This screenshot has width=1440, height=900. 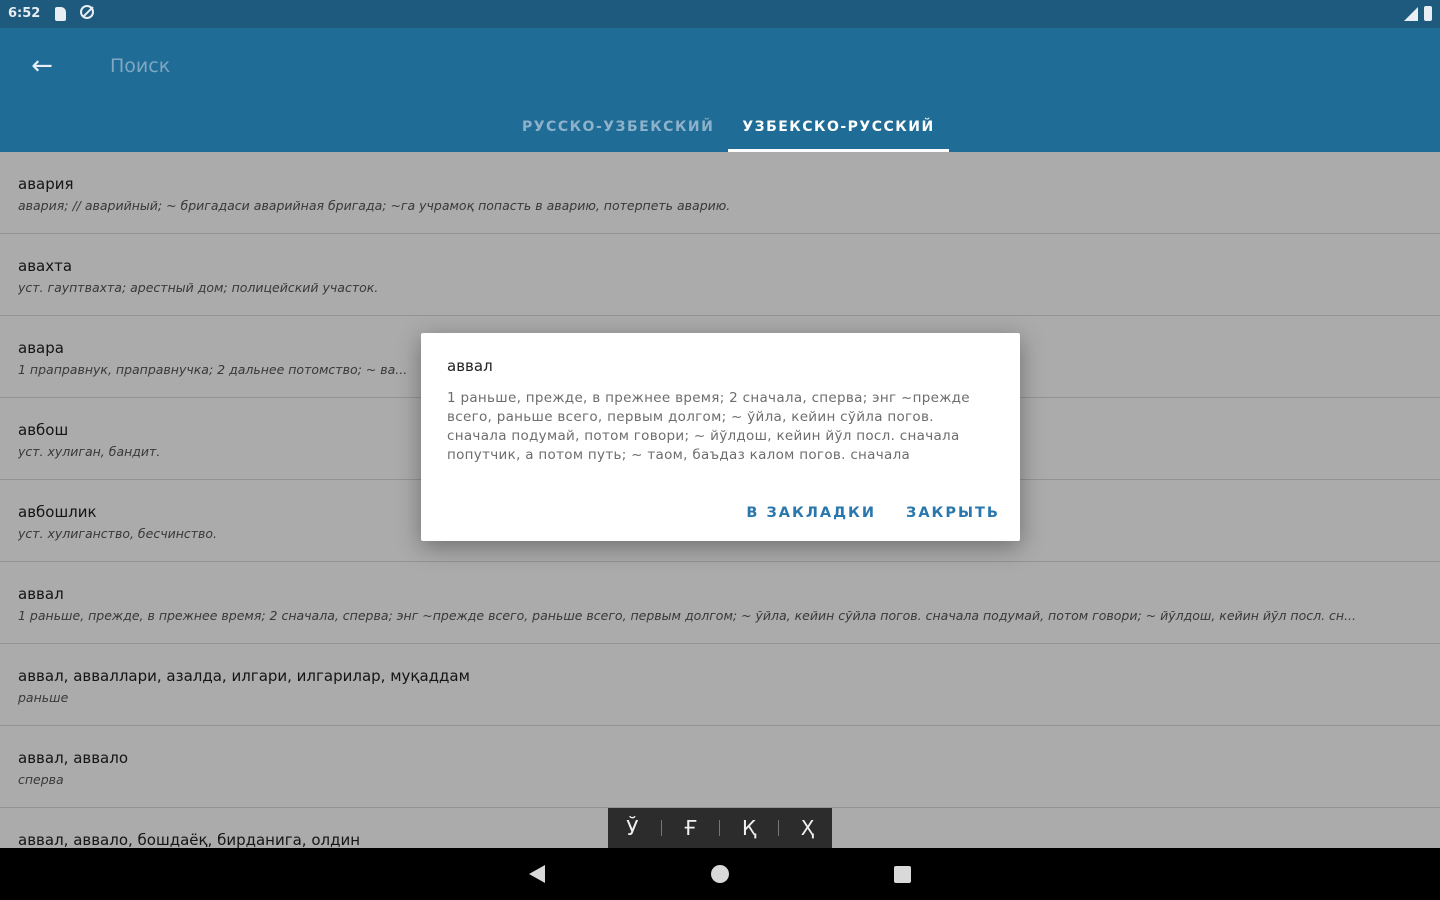 What do you see at coordinates (537, 874) in the screenshot?
I see `nav-back-icon` at bounding box center [537, 874].